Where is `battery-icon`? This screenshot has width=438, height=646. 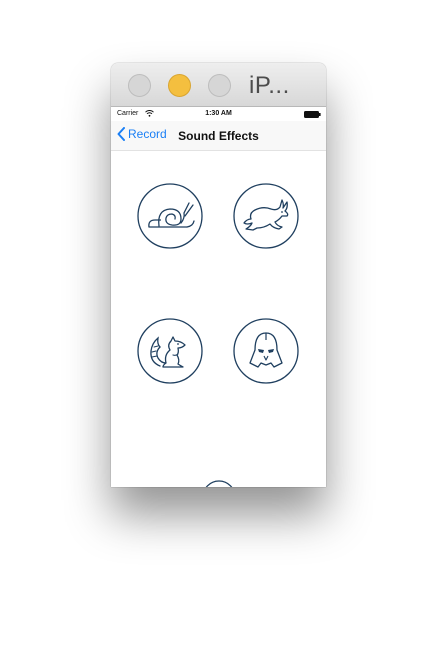
battery-icon is located at coordinates (312, 114).